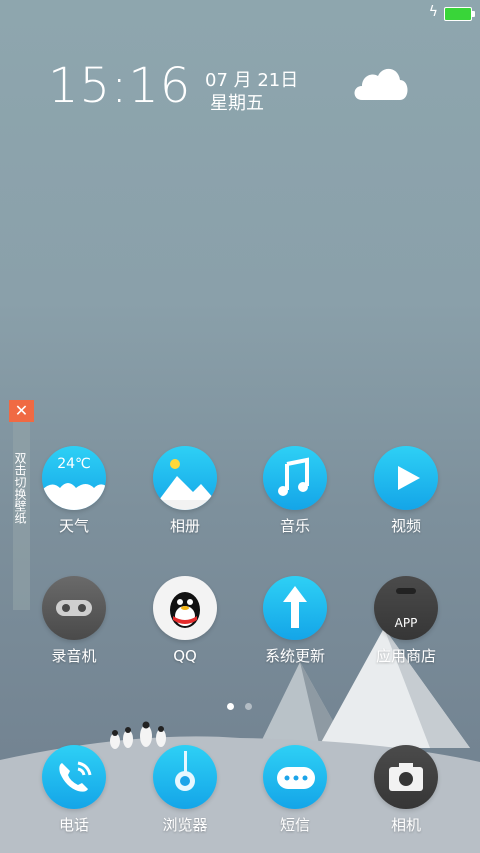 The height and width of the screenshot is (853, 480). I want to click on status-bar: ϟ, so click(240, 14).